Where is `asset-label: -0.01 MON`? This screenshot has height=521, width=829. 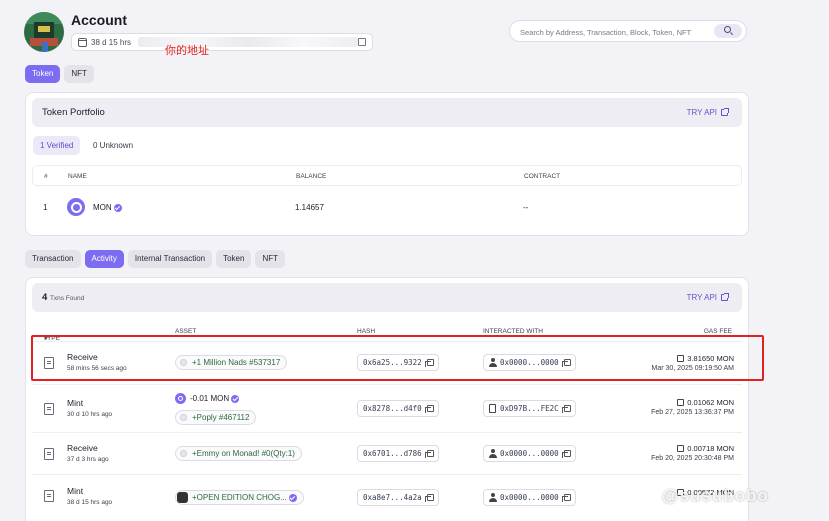 asset-label: -0.01 MON is located at coordinates (210, 398).